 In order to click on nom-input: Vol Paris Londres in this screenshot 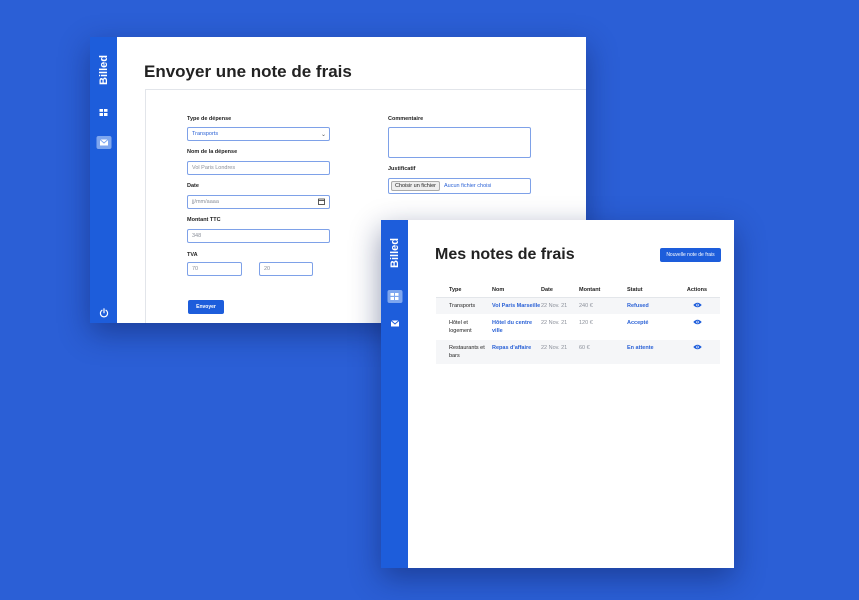, I will do `click(258, 168)`.